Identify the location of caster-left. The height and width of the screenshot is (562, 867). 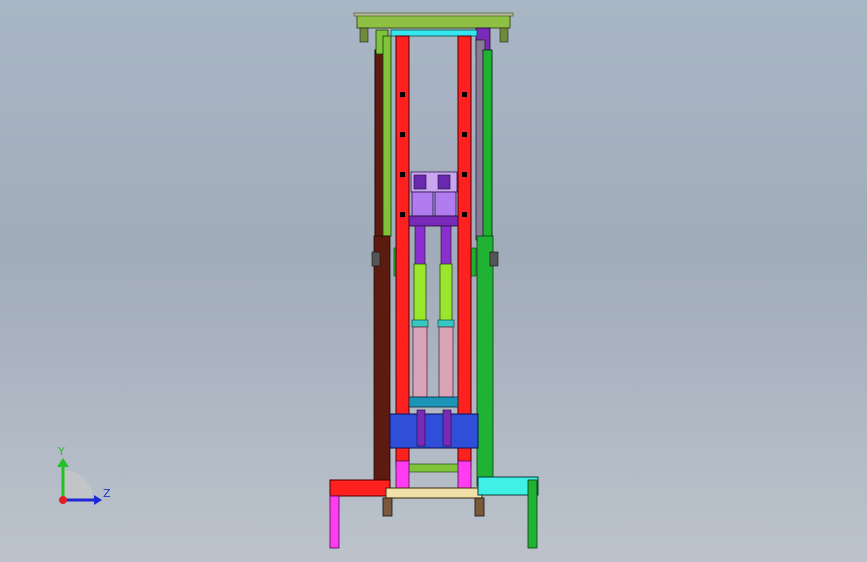
(387, 507).